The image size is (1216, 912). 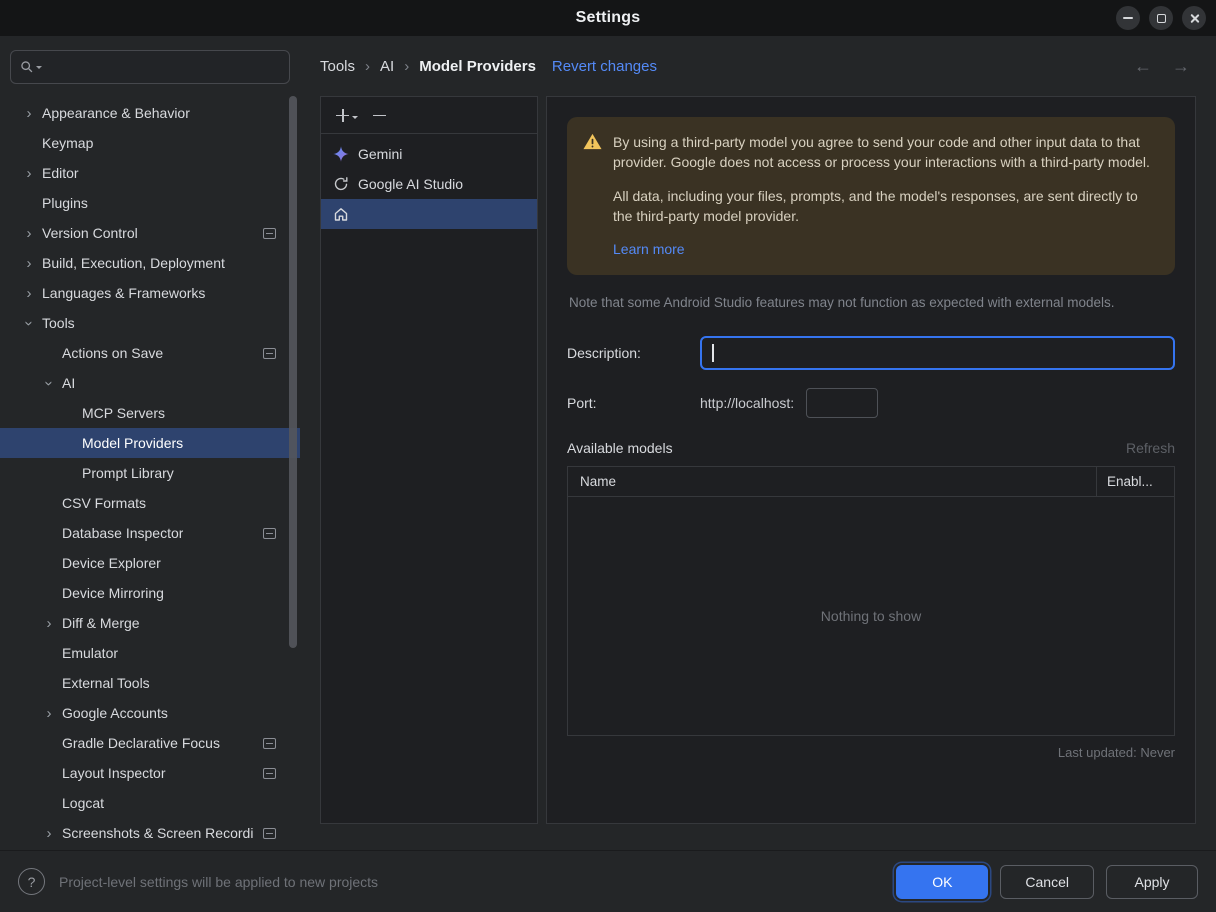 I want to click on refresh-button: Refresh, so click(x=1150, y=448).